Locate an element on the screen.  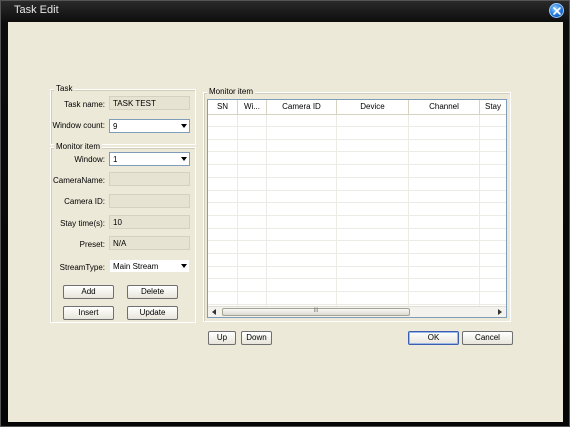
update-button: Update is located at coordinates (152, 313).